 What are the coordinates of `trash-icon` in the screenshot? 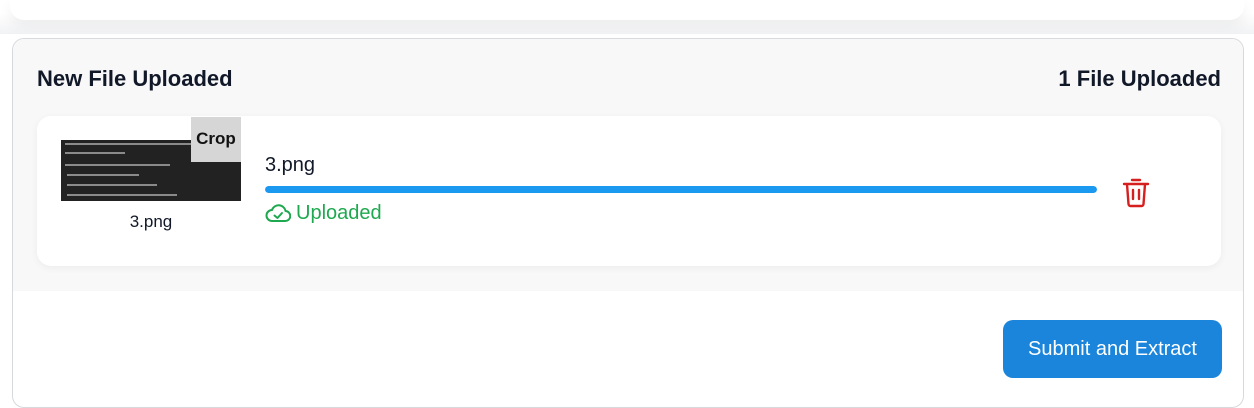 It's located at (1136, 193).